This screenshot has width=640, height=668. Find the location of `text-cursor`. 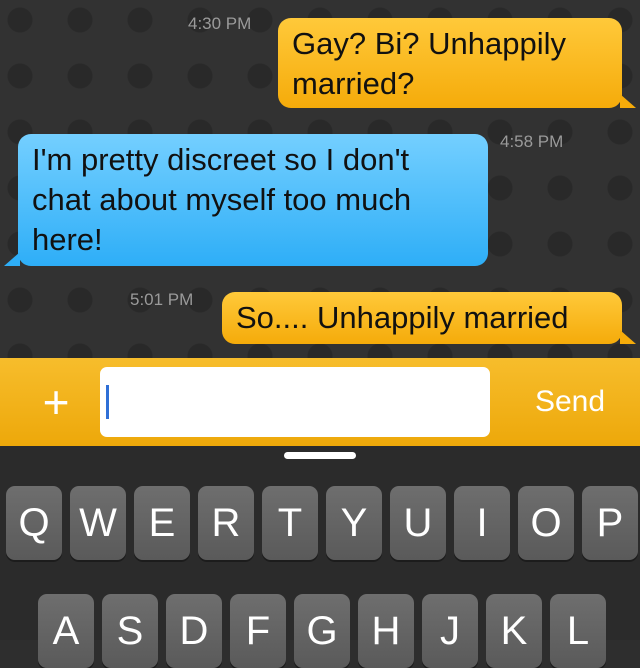

text-cursor is located at coordinates (107, 402).